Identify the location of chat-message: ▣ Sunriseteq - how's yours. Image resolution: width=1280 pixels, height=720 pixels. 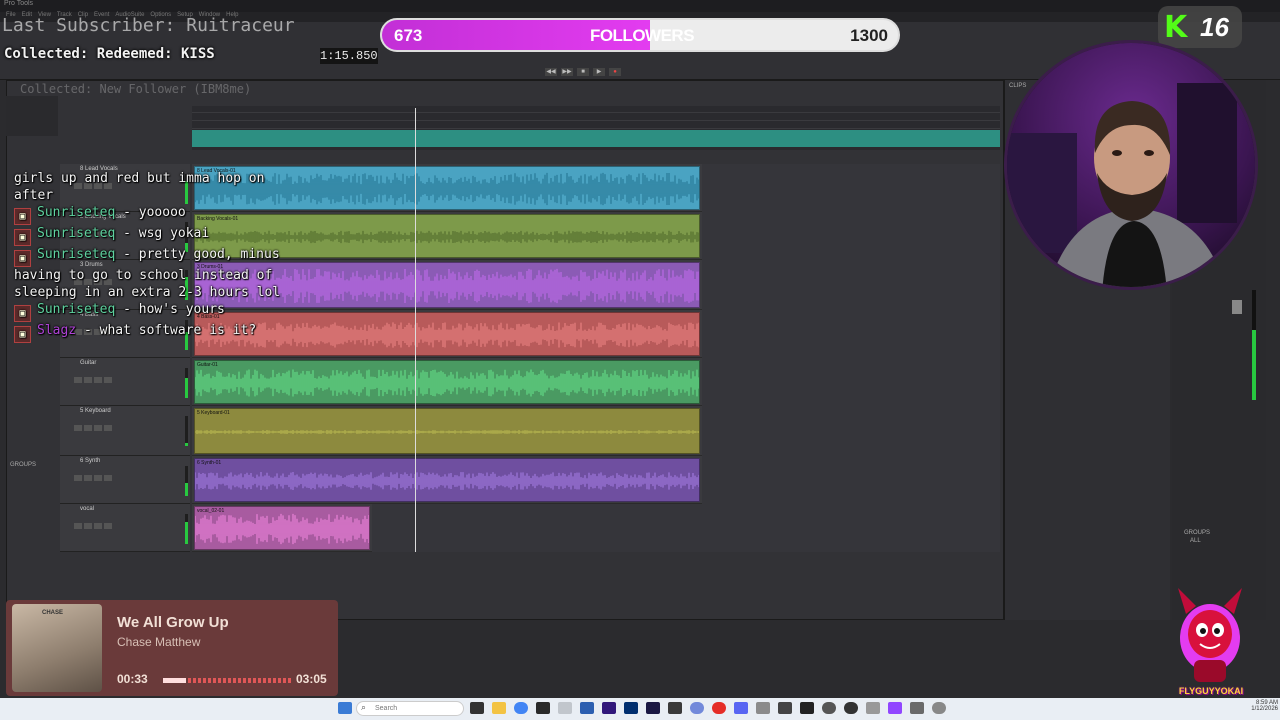
(194, 311).